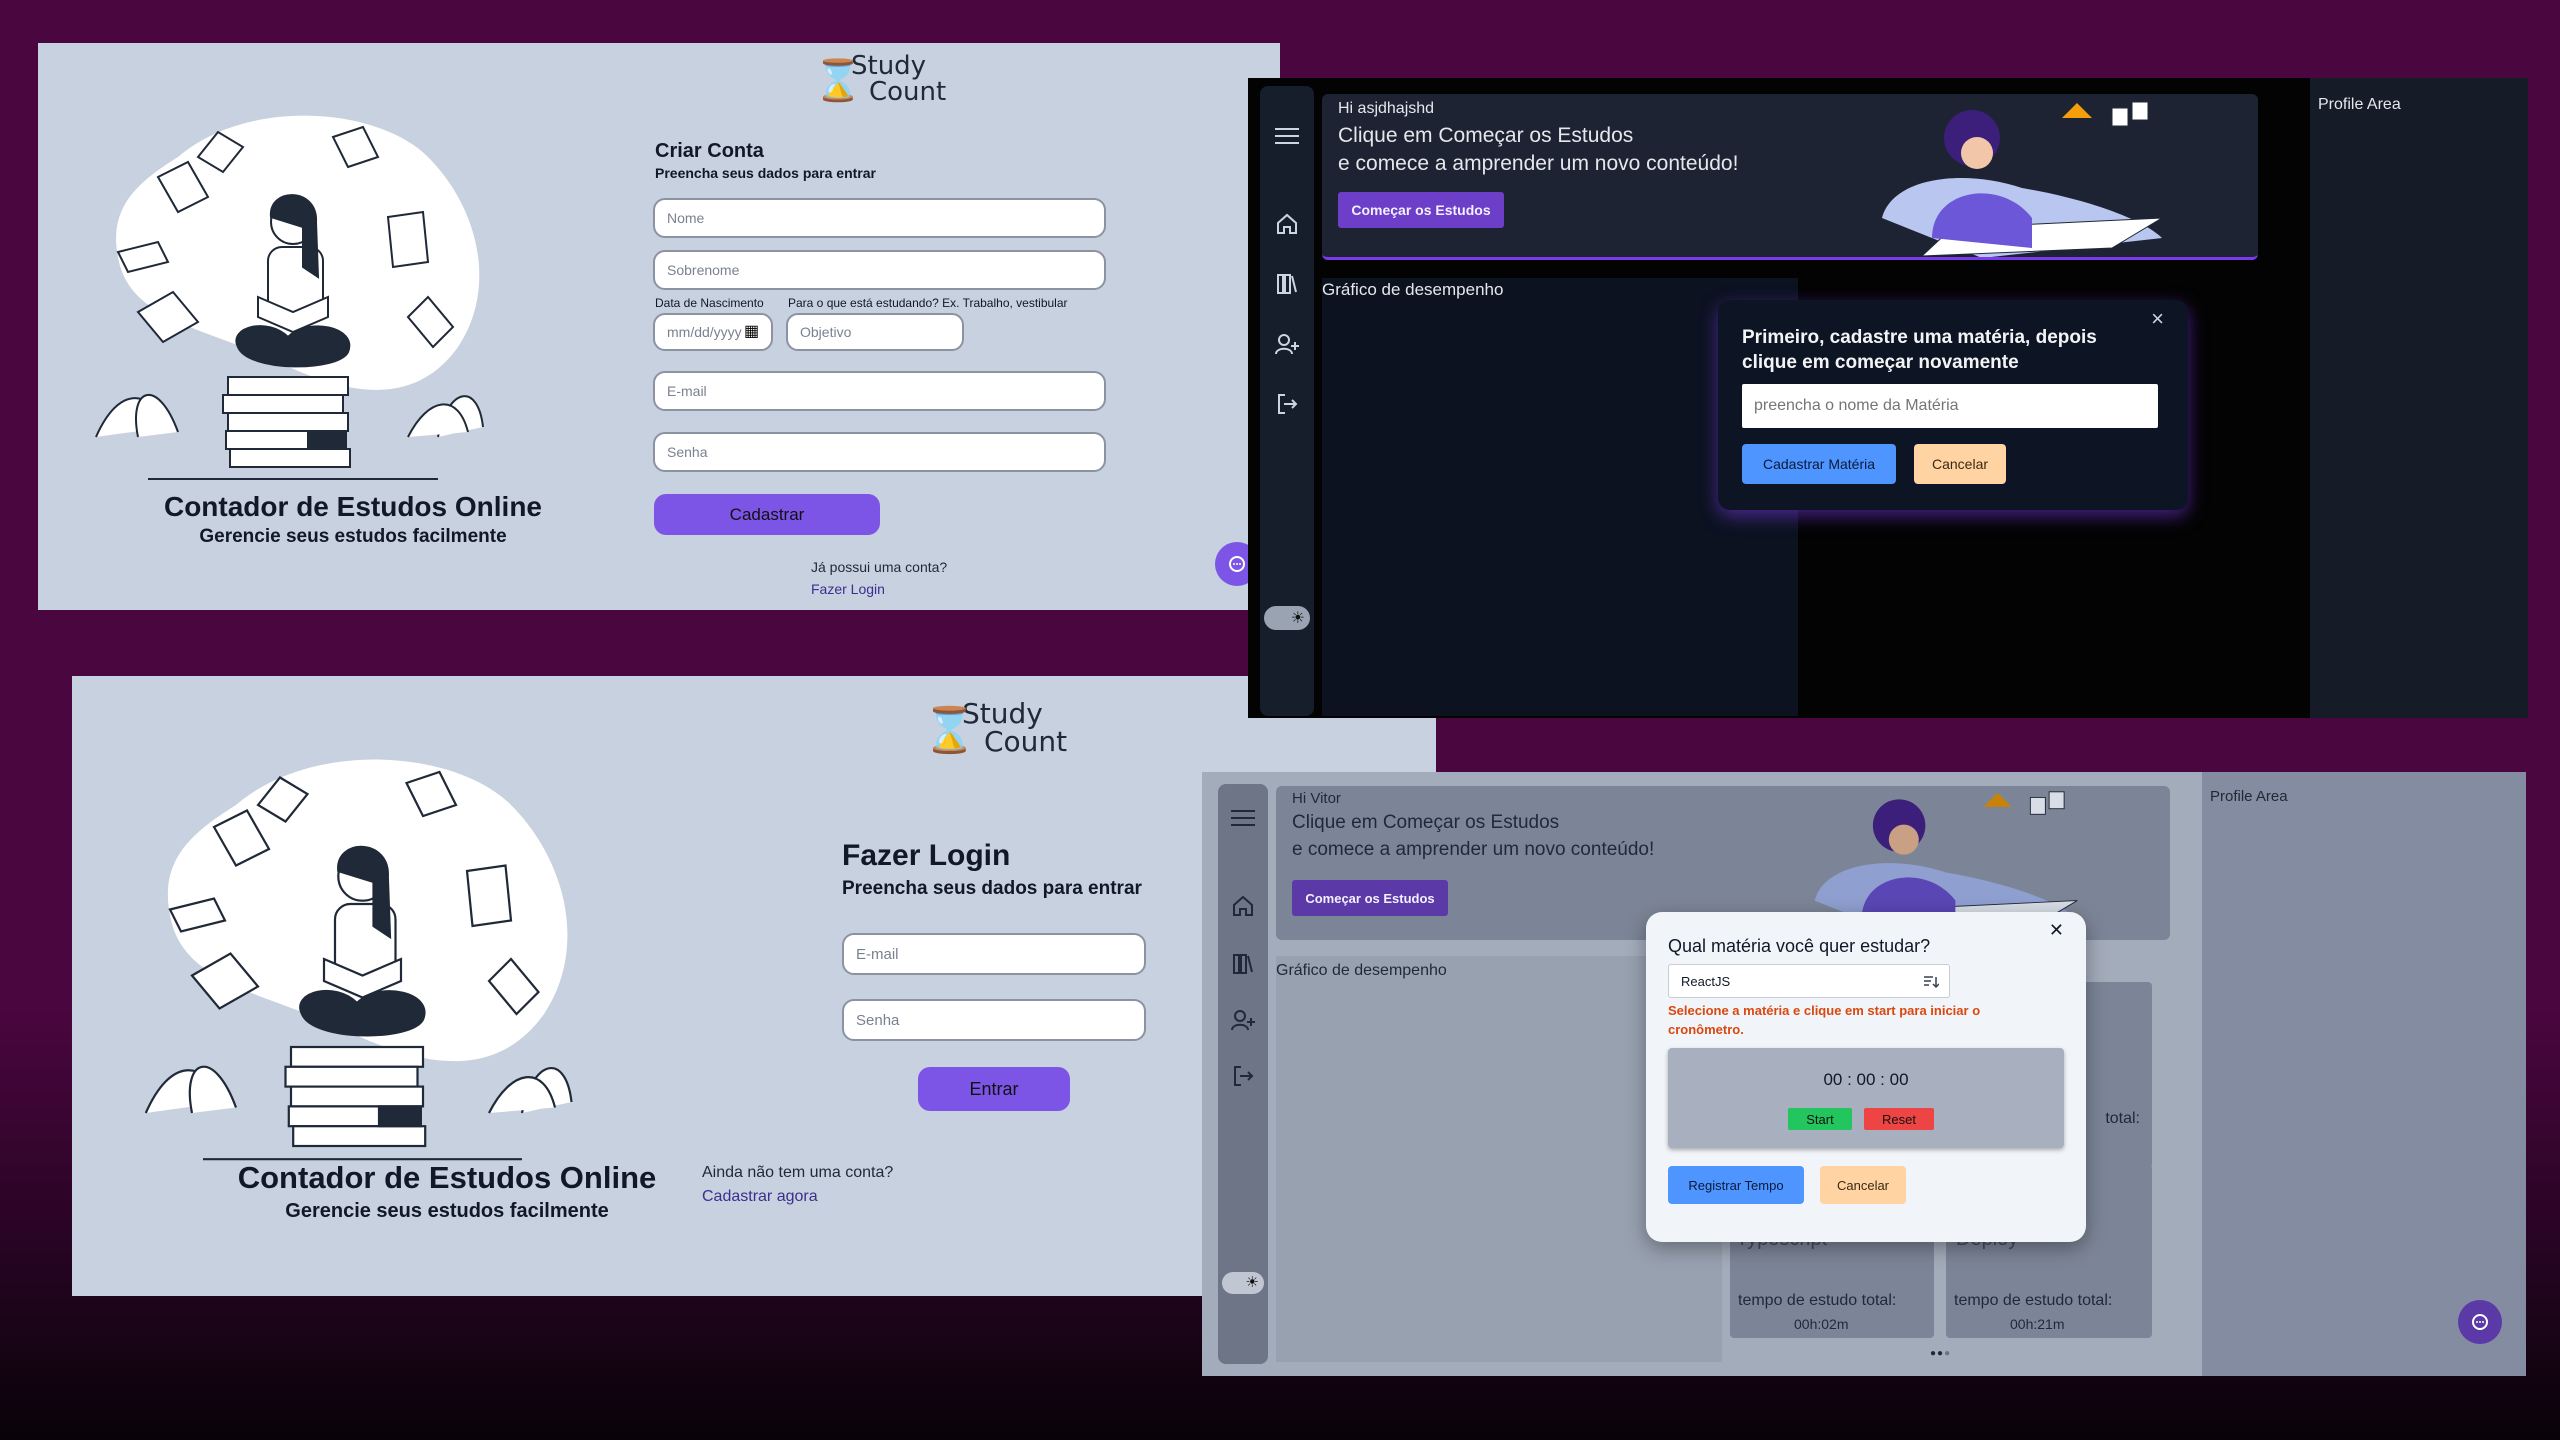 The image size is (2560, 1440). Describe the element at coordinates (798, 1172) in the screenshot. I see `no-account-text: Ainda não tem uma conta?` at that location.